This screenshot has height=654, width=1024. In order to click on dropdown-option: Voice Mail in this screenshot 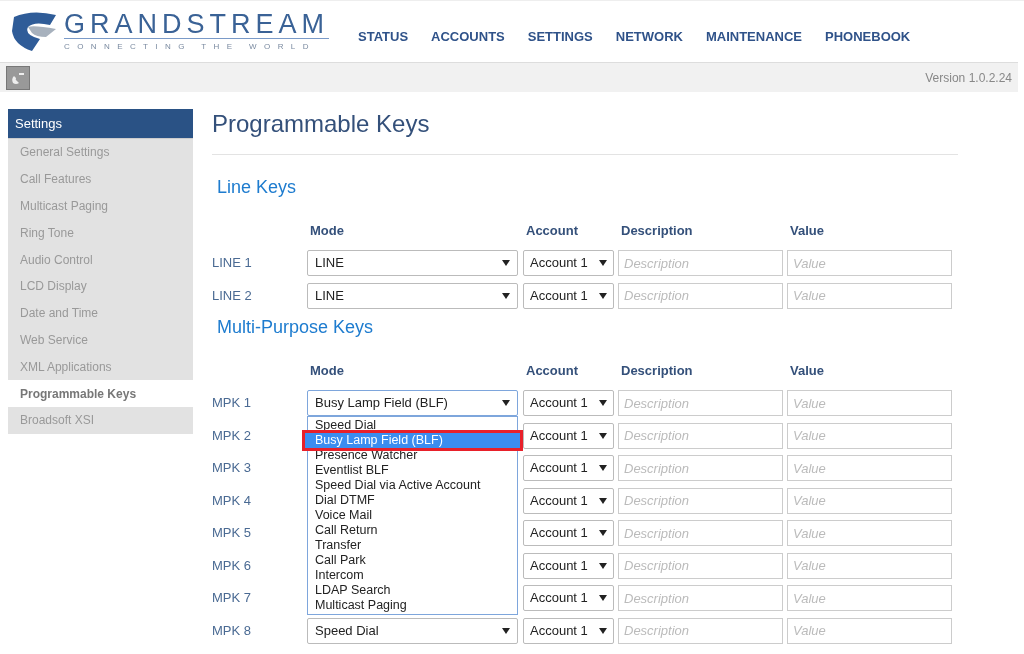, I will do `click(412, 515)`.